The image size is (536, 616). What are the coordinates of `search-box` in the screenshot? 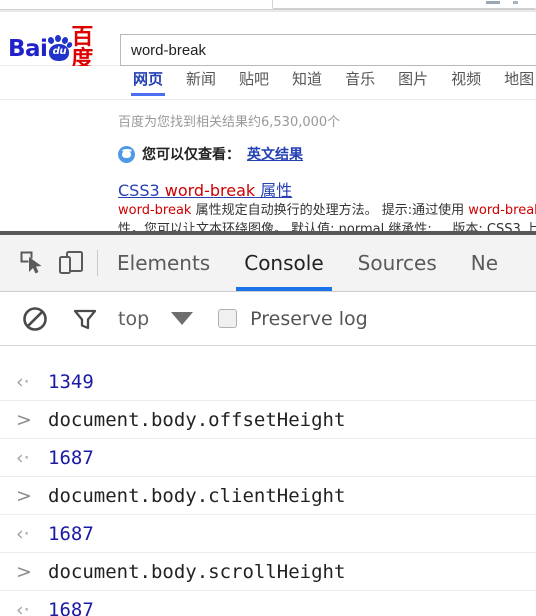 It's located at (328, 50).